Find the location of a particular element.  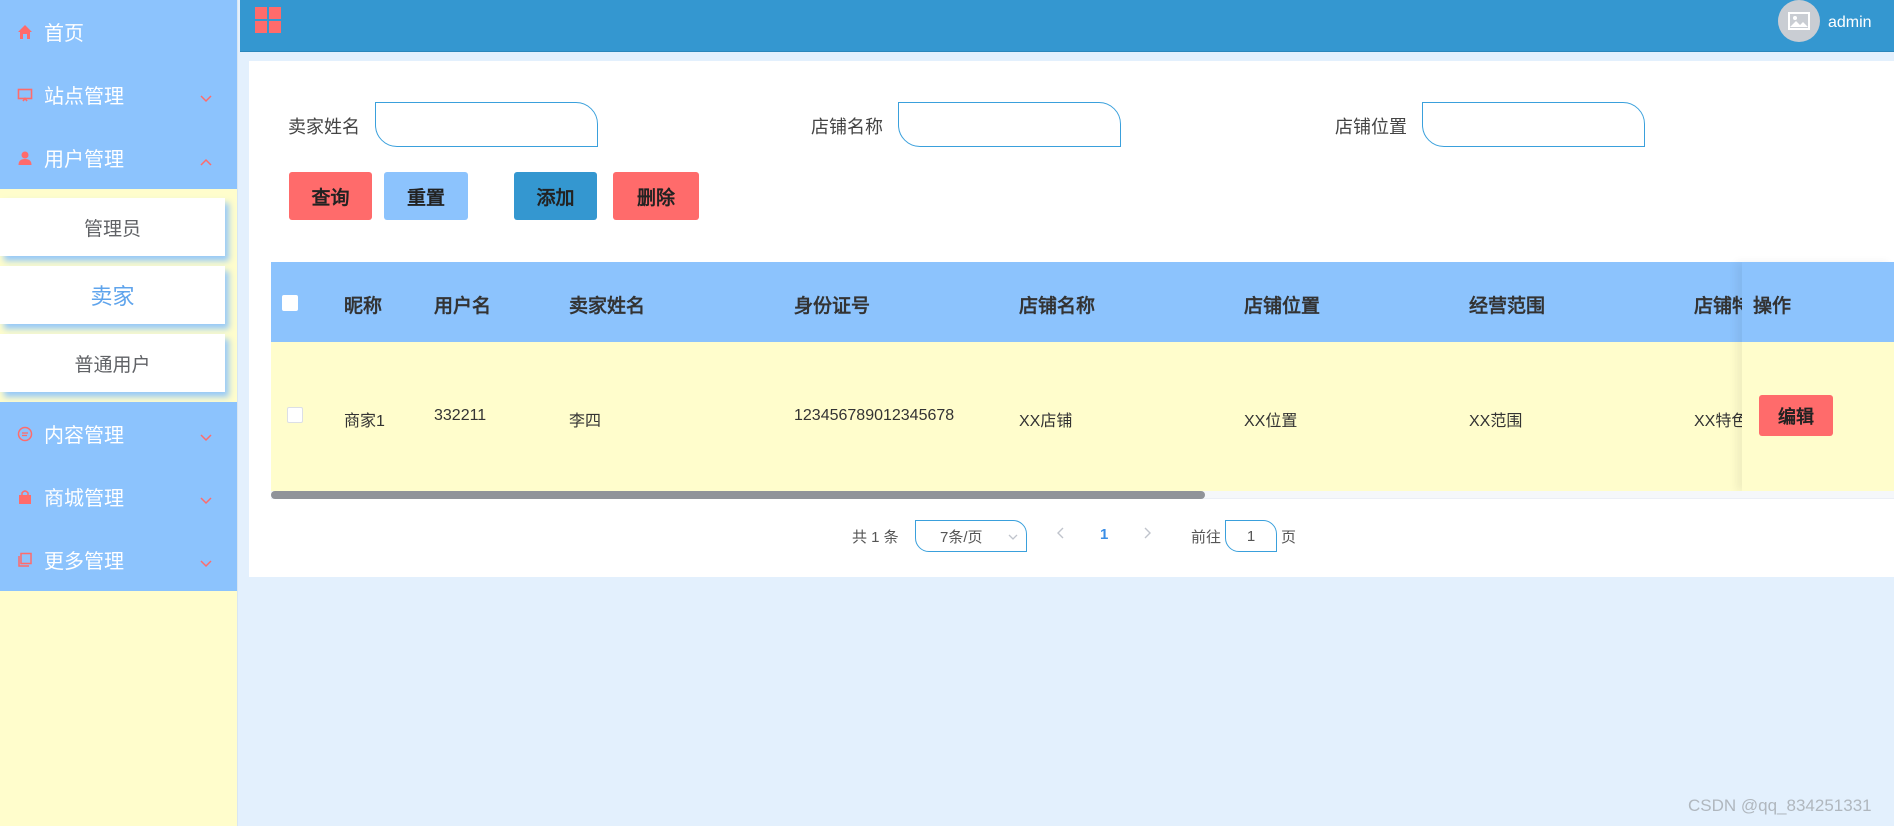

menu-item-site-management: 站点管理 is located at coordinates (118, 94).